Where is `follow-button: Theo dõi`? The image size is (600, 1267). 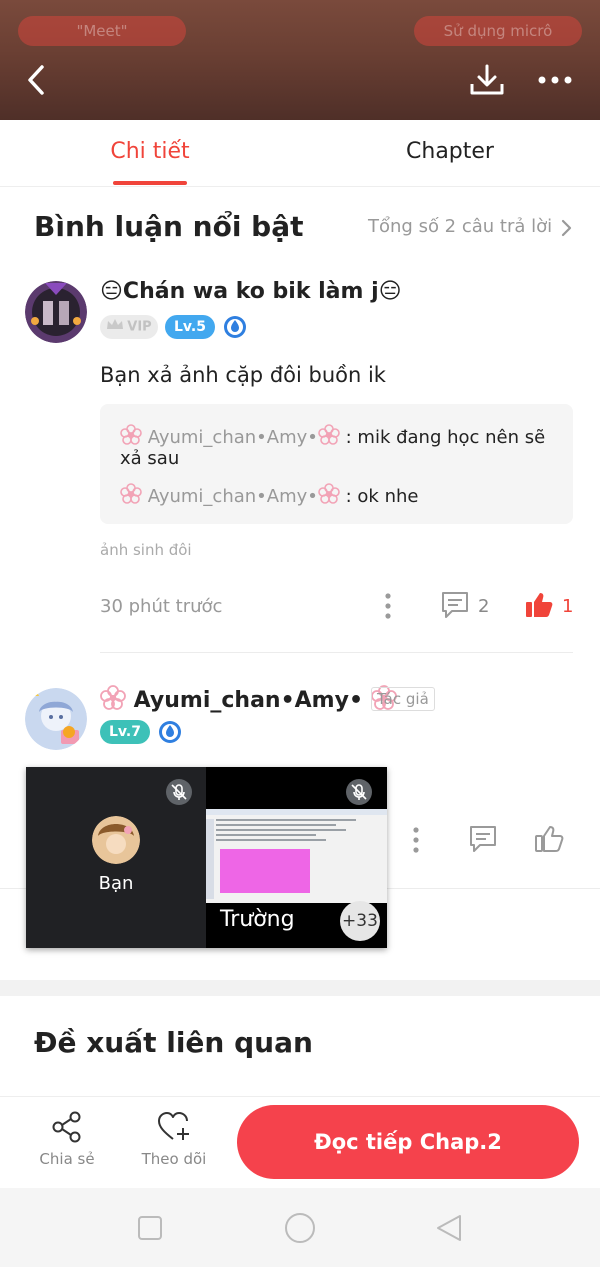
follow-button: Theo dõi is located at coordinates (174, 1139).